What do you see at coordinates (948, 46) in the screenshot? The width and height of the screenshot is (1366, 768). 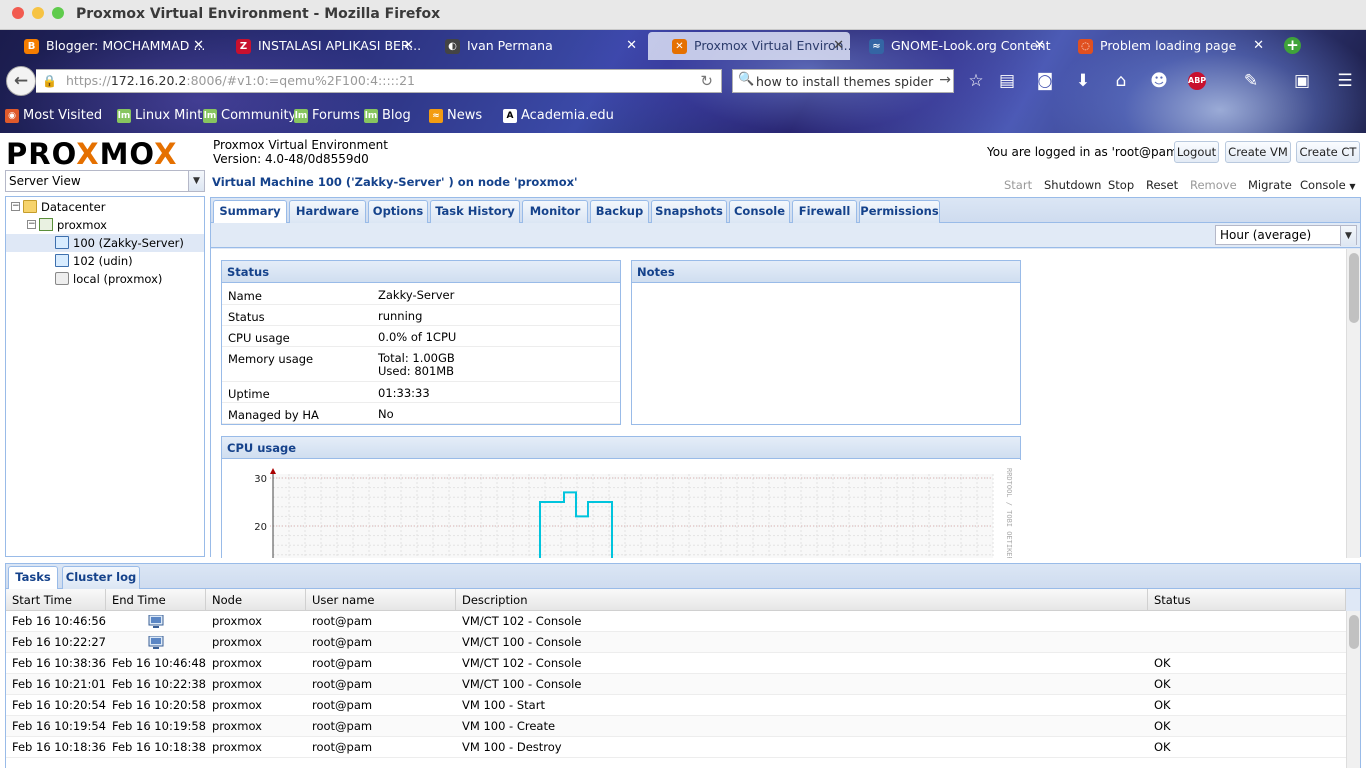 I see `browser-tab: ≈ GNOME-Look.org Content ✕` at bounding box center [948, 46].